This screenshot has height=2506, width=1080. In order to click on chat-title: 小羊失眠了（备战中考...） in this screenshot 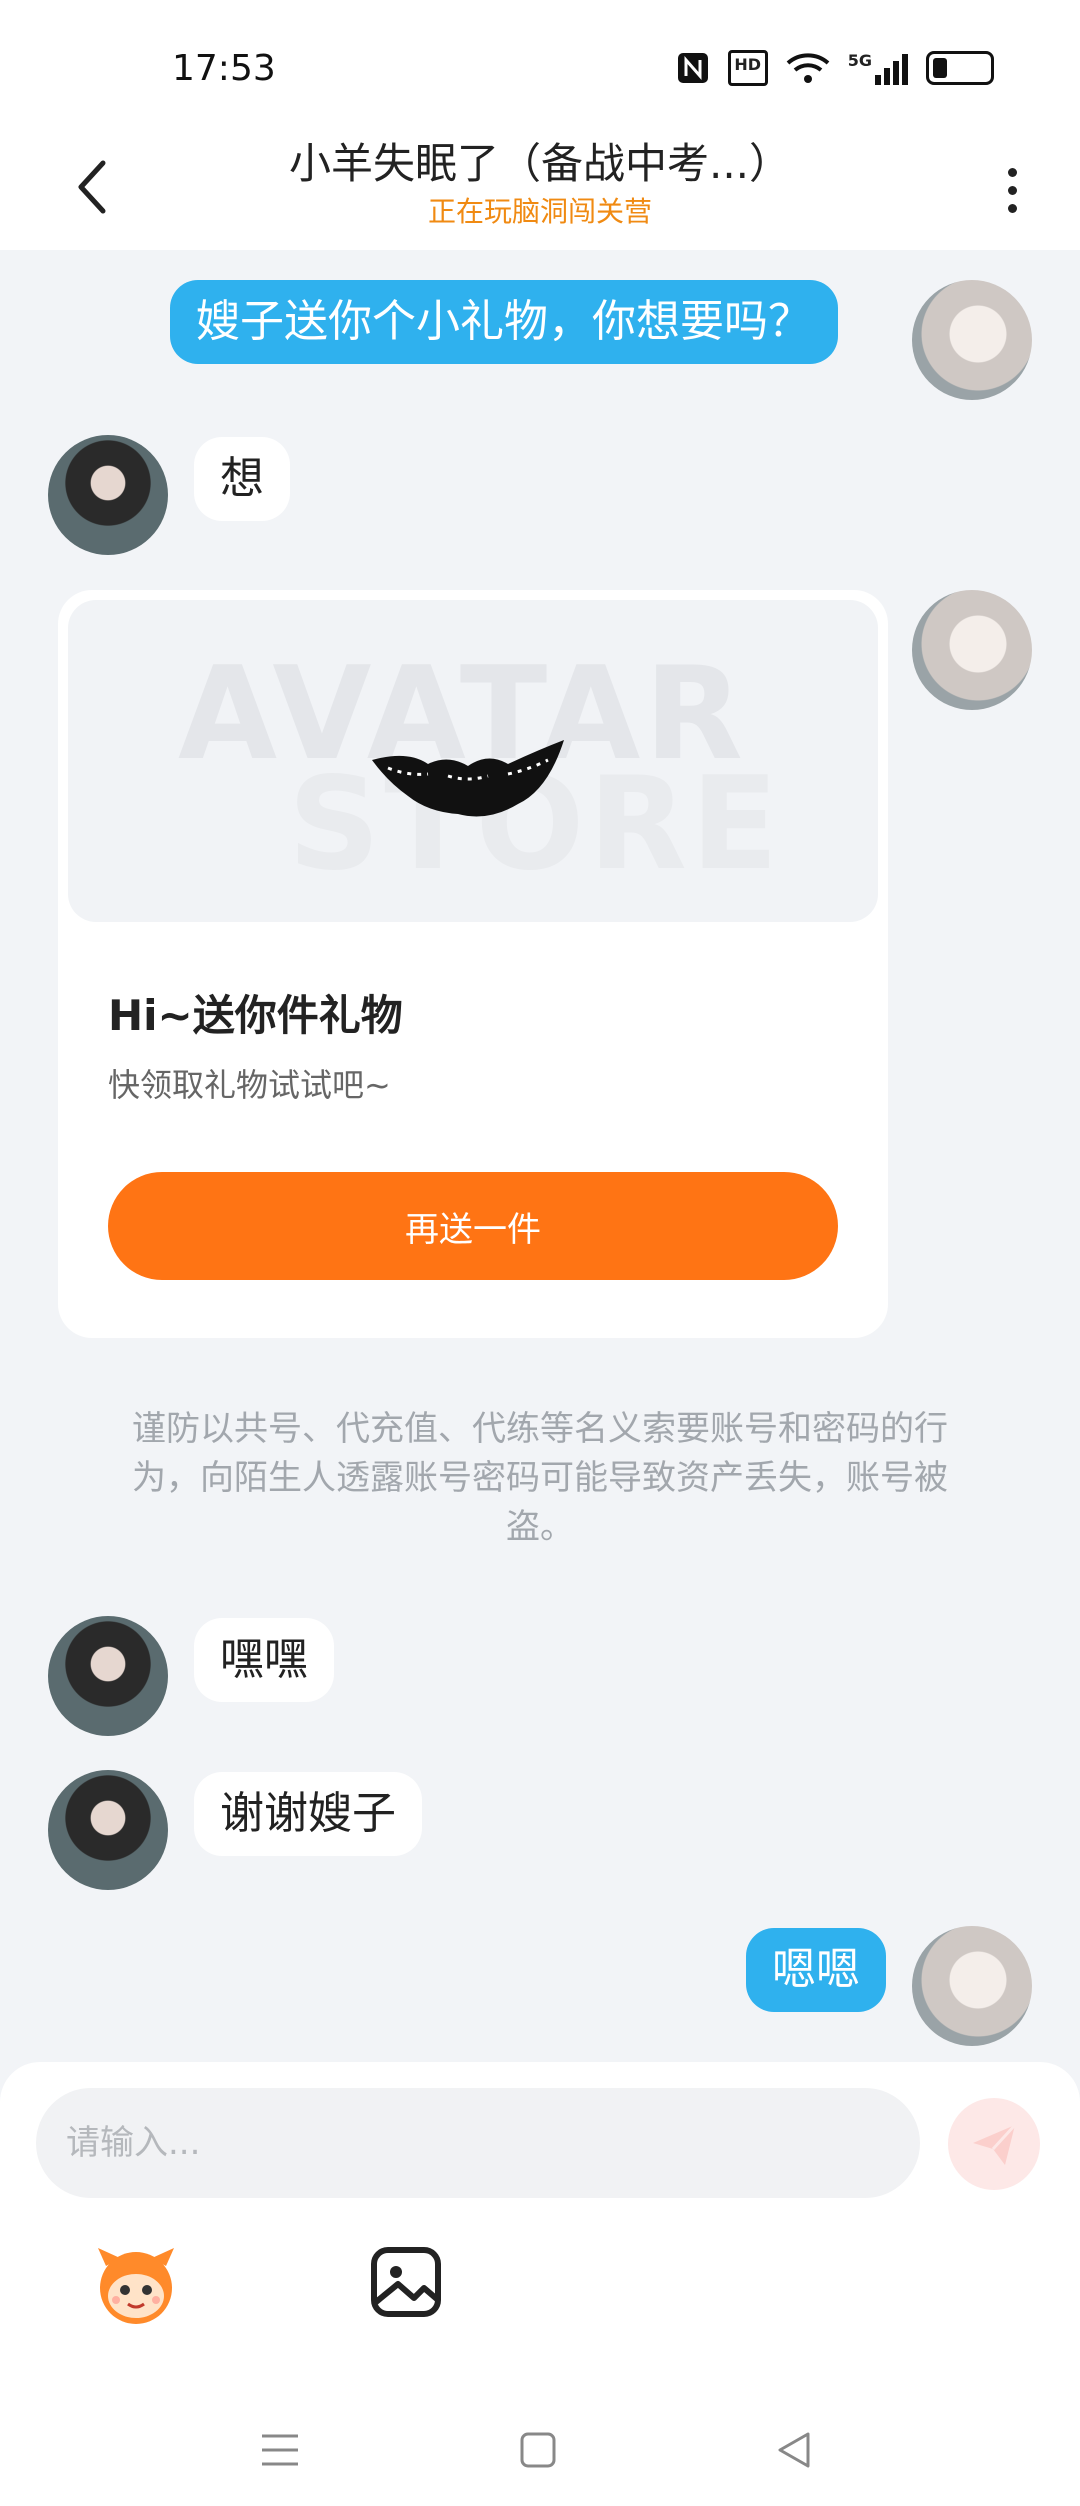, I will do `click(540, 163)`.